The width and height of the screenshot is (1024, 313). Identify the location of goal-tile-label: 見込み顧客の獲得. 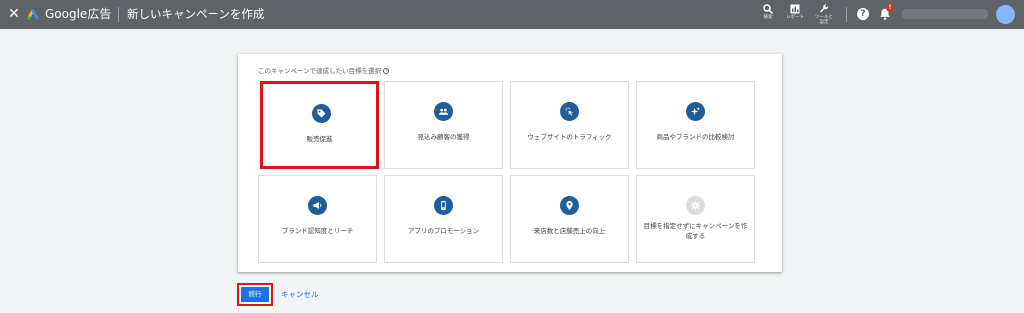
(443, 137).